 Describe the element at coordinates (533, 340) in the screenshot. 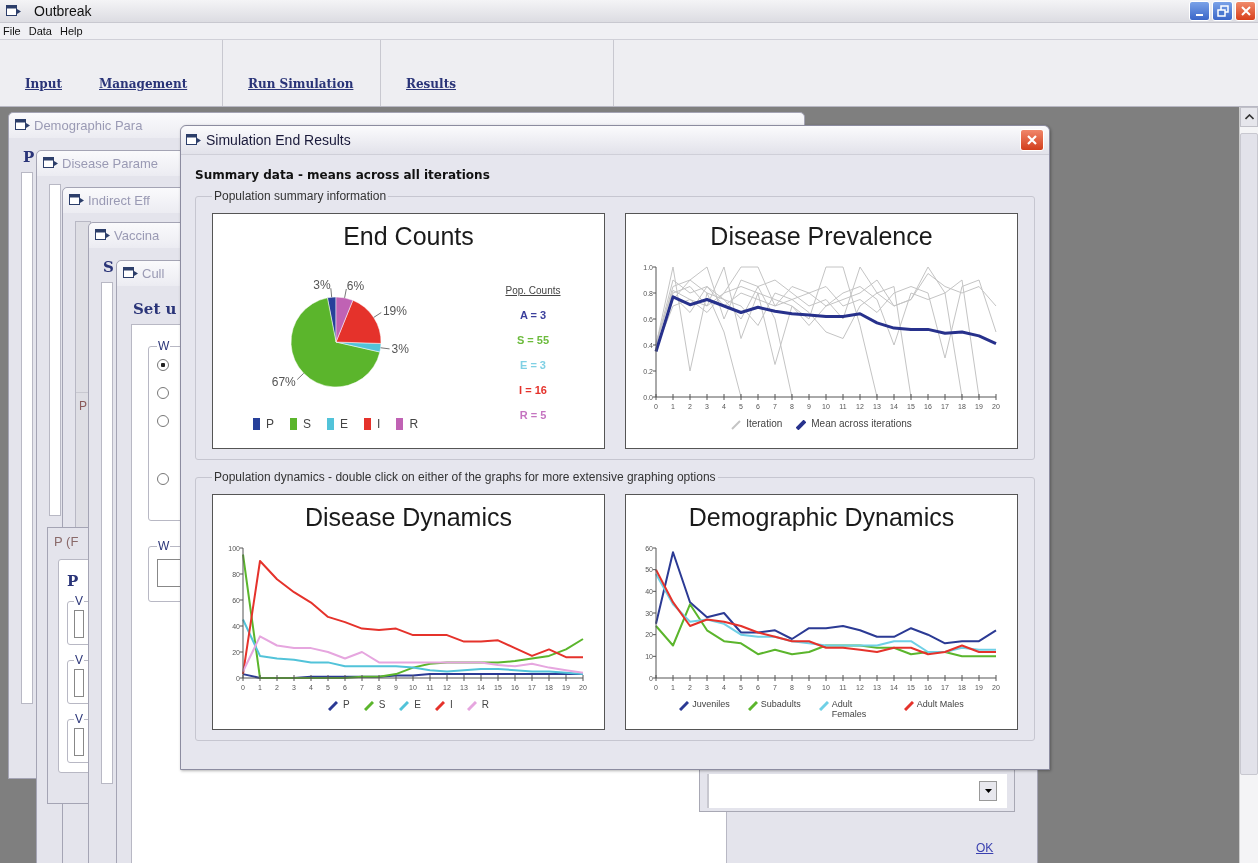

I see `count-label: S = 55` at that location.